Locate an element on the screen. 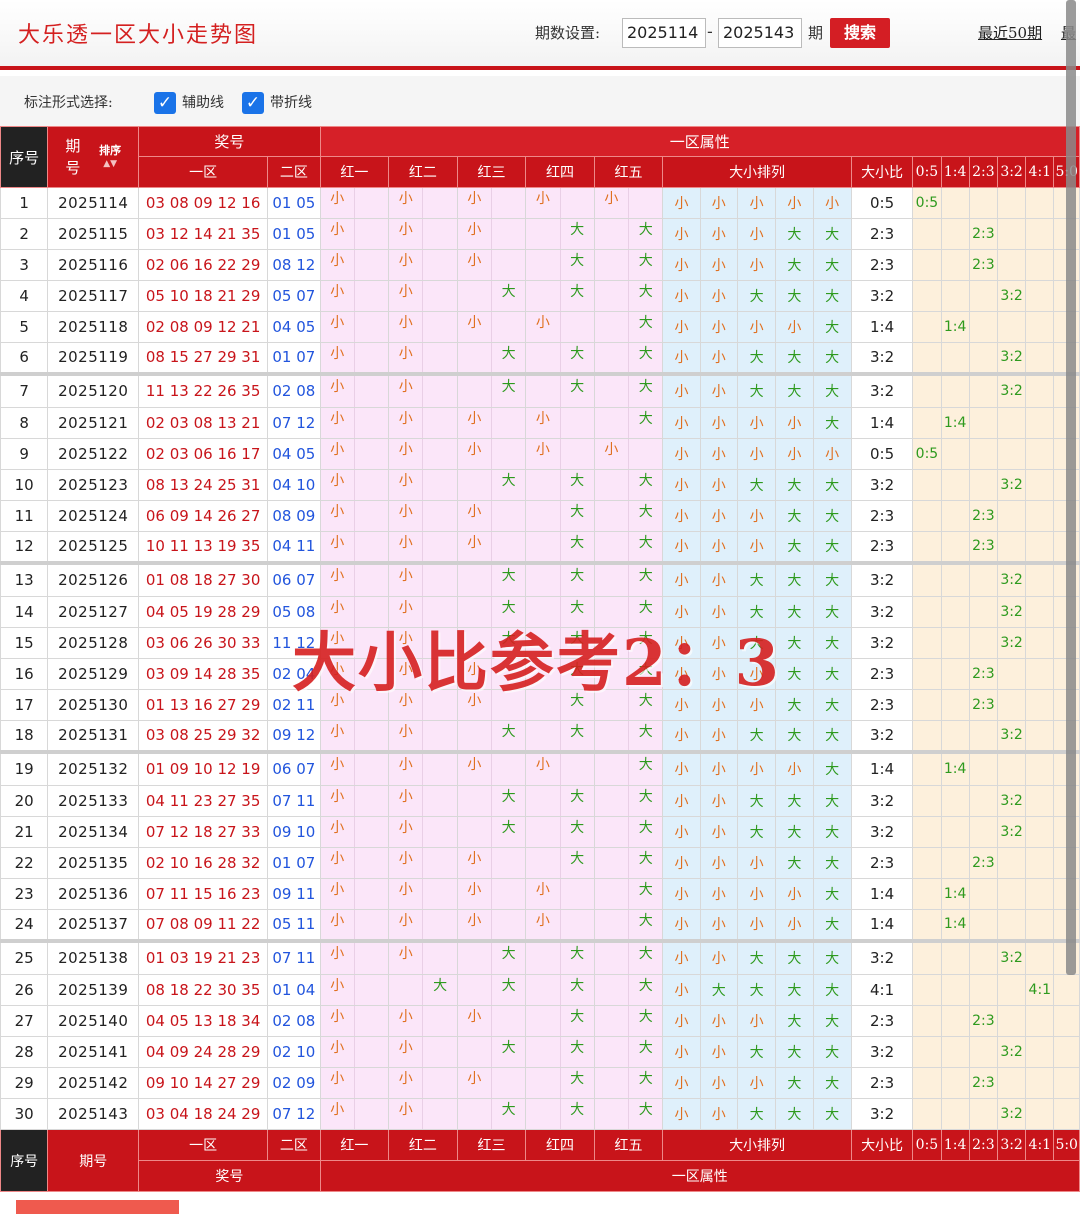 Image resolution: width=1080 pixels, height=1214 pixels. period-to-input: 2025143 is located at coordinates (760, 33).